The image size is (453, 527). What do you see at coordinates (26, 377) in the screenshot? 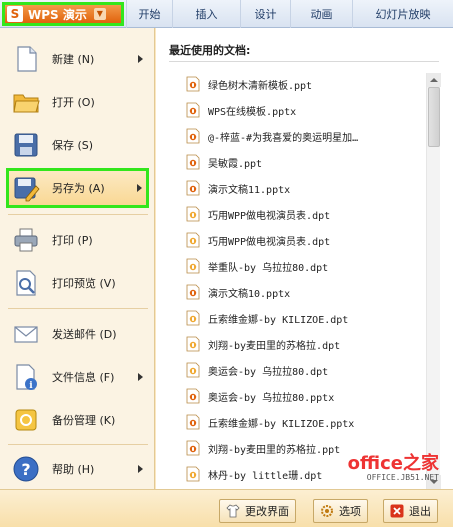
I see `file-info-icon: i` at bounding box center [26, 377].